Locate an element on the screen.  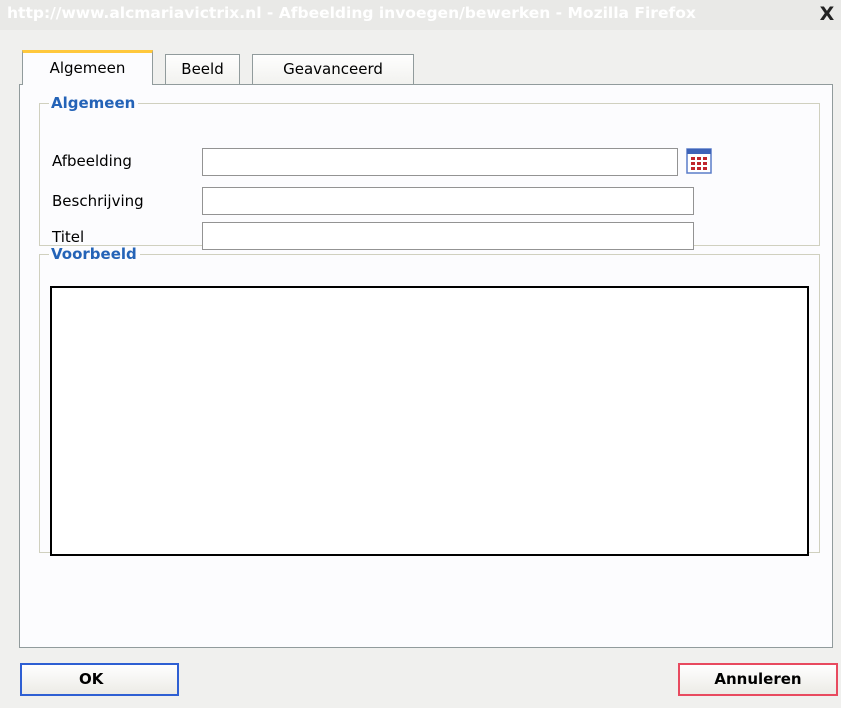
tab-algemeen: Algemeen is located at coordinates (87, 67).